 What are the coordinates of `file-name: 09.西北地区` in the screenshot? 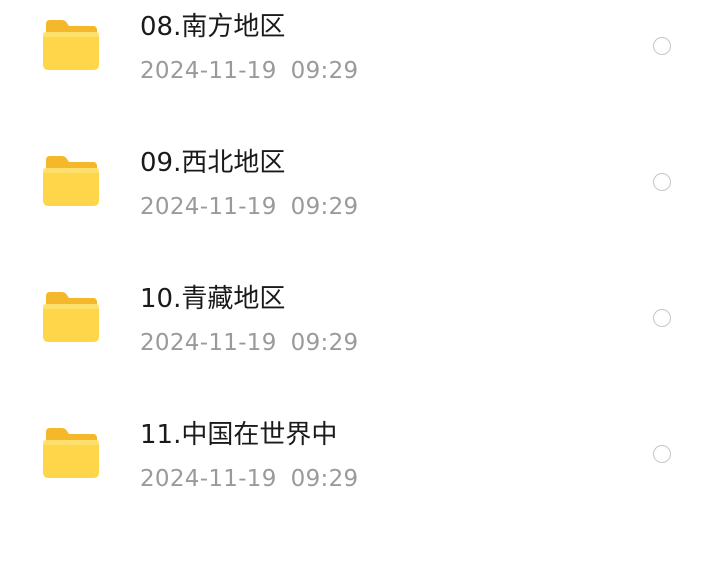 It's located at (213, 163).